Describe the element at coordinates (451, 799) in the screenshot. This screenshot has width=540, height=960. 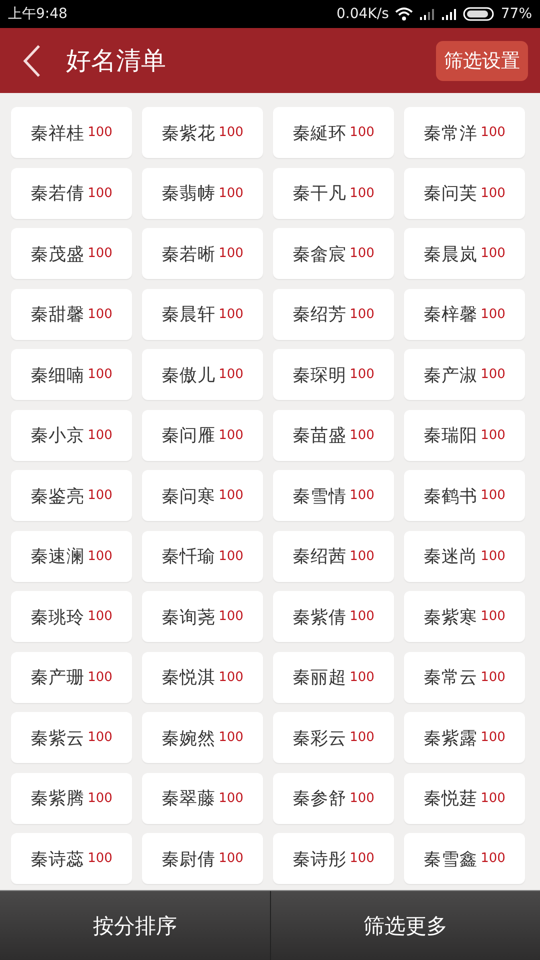
I see `name-text: 秦悦莛` at that location.